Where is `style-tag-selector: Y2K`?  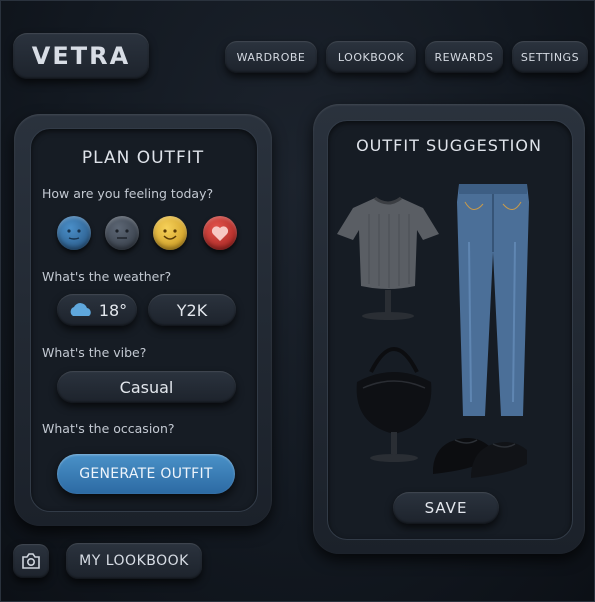 style-tag-selector: Y2K is located at coordinates (192, 310).